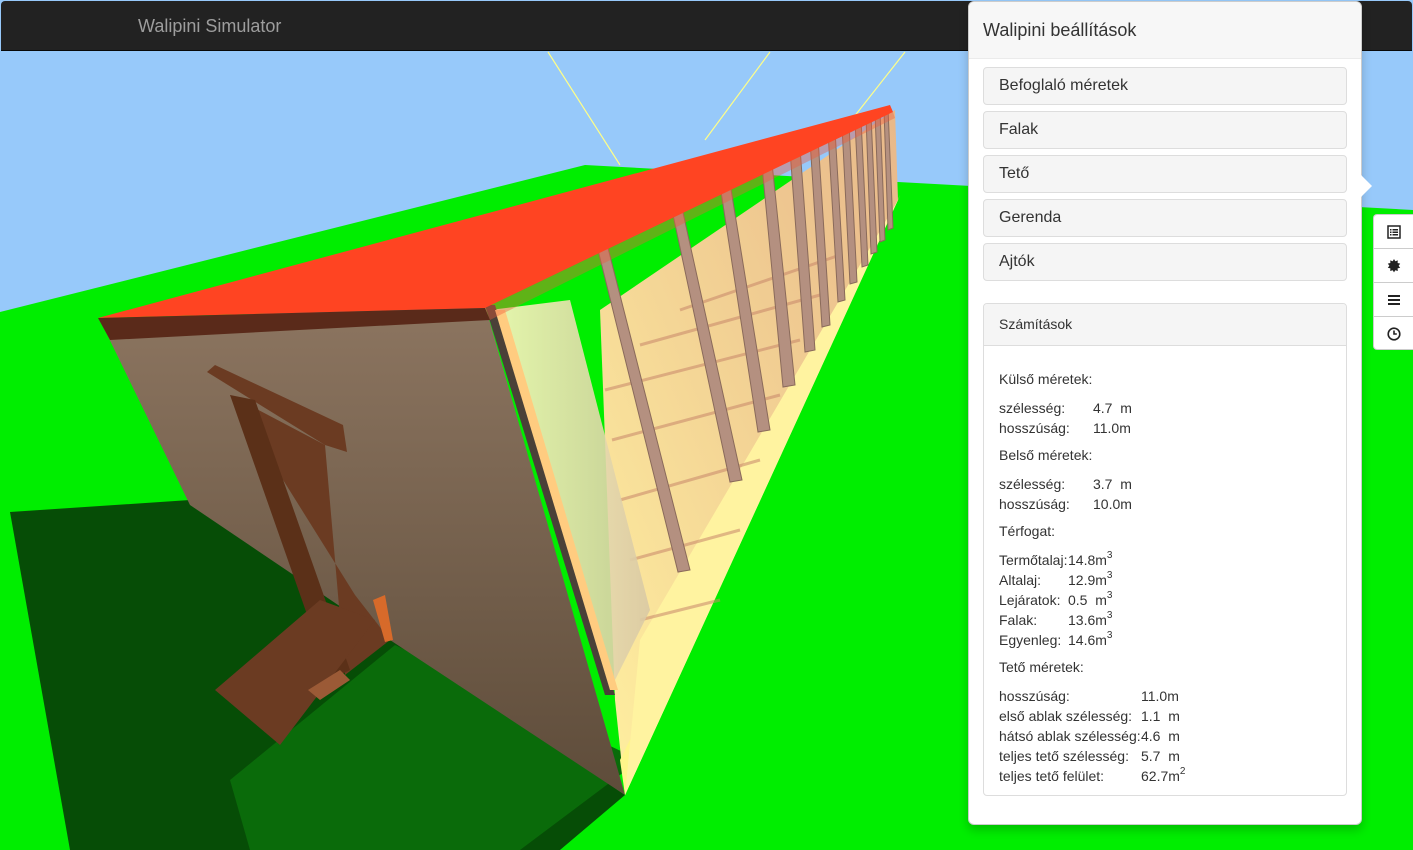  Describe the element at coordinates (1027, 531) in the screenshot. I see `volume-title: Térfogat:` at that location.